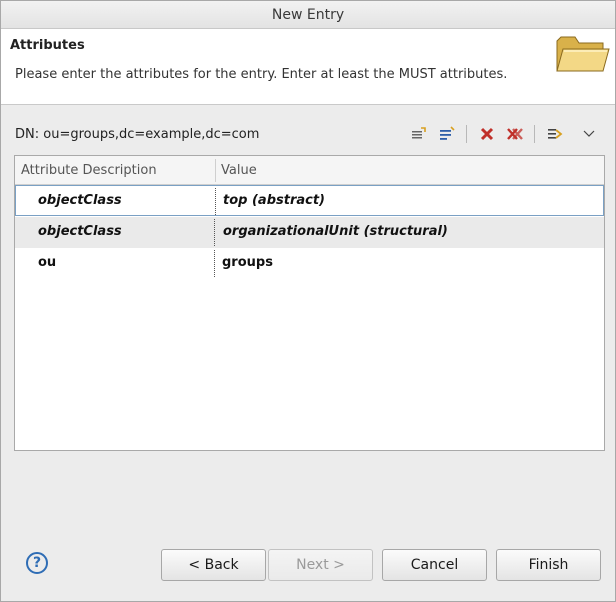 The height and width of the screenshot is (602, 616). Describe the element at coordinates (583, 54) in the screenshot. I see `folder-icon` at that location.